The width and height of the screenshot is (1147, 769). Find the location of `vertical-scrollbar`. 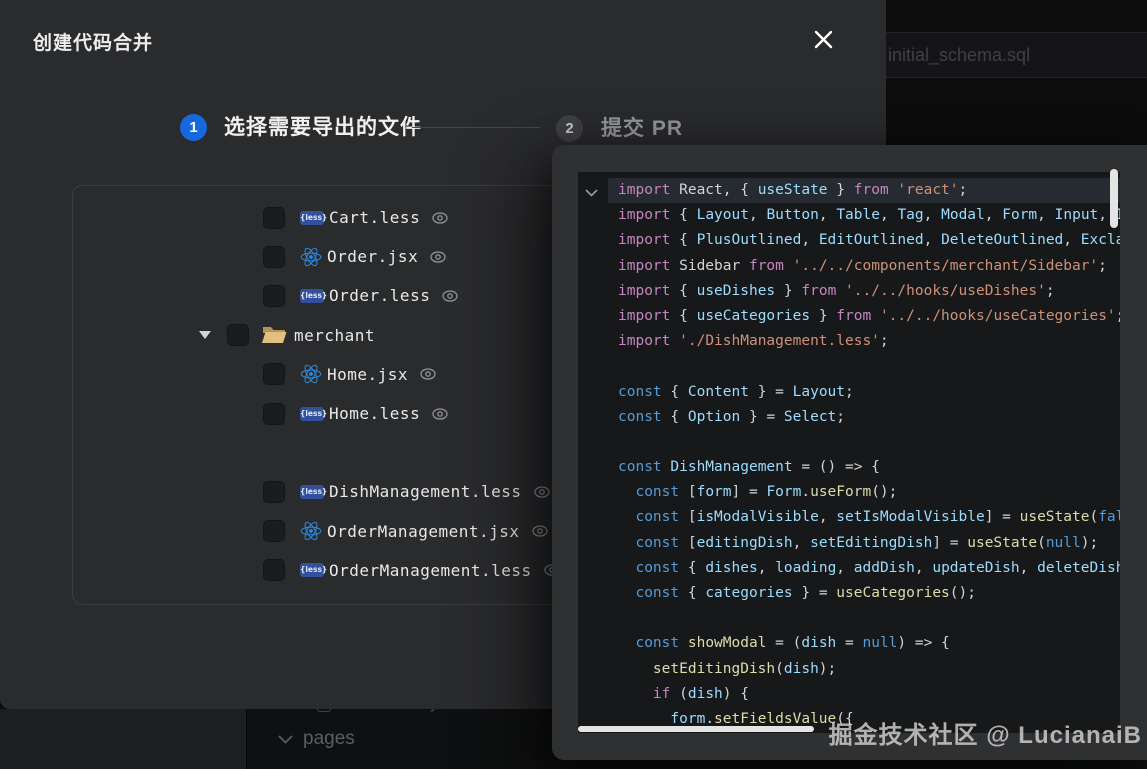

vertical-scrollbar is located at coordinates (1114, 198).